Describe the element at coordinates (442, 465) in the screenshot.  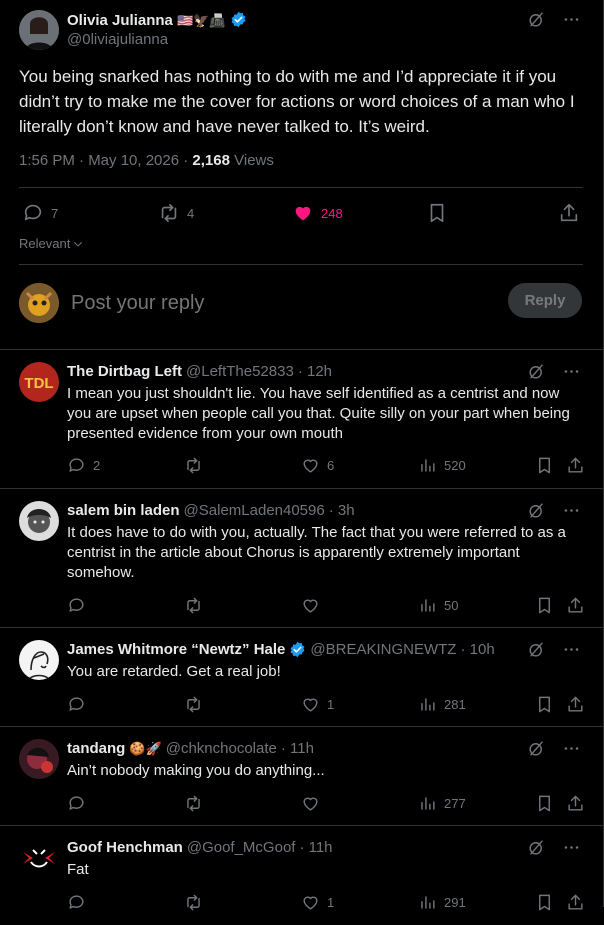
I see `views-button: 520` at that location.